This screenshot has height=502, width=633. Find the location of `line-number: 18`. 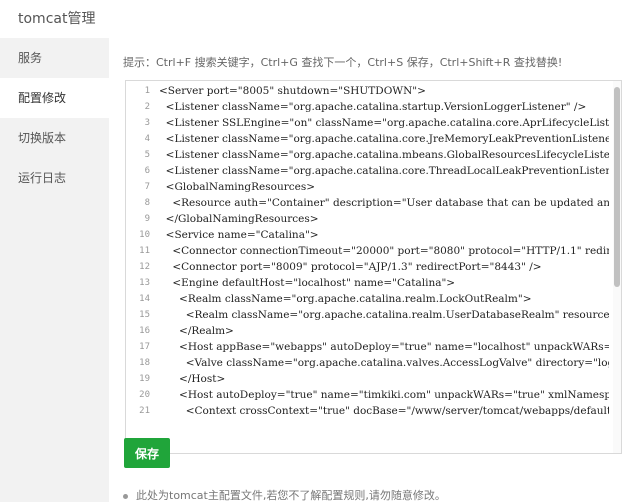

line-number: 18 is located at coordinates (144, 363).